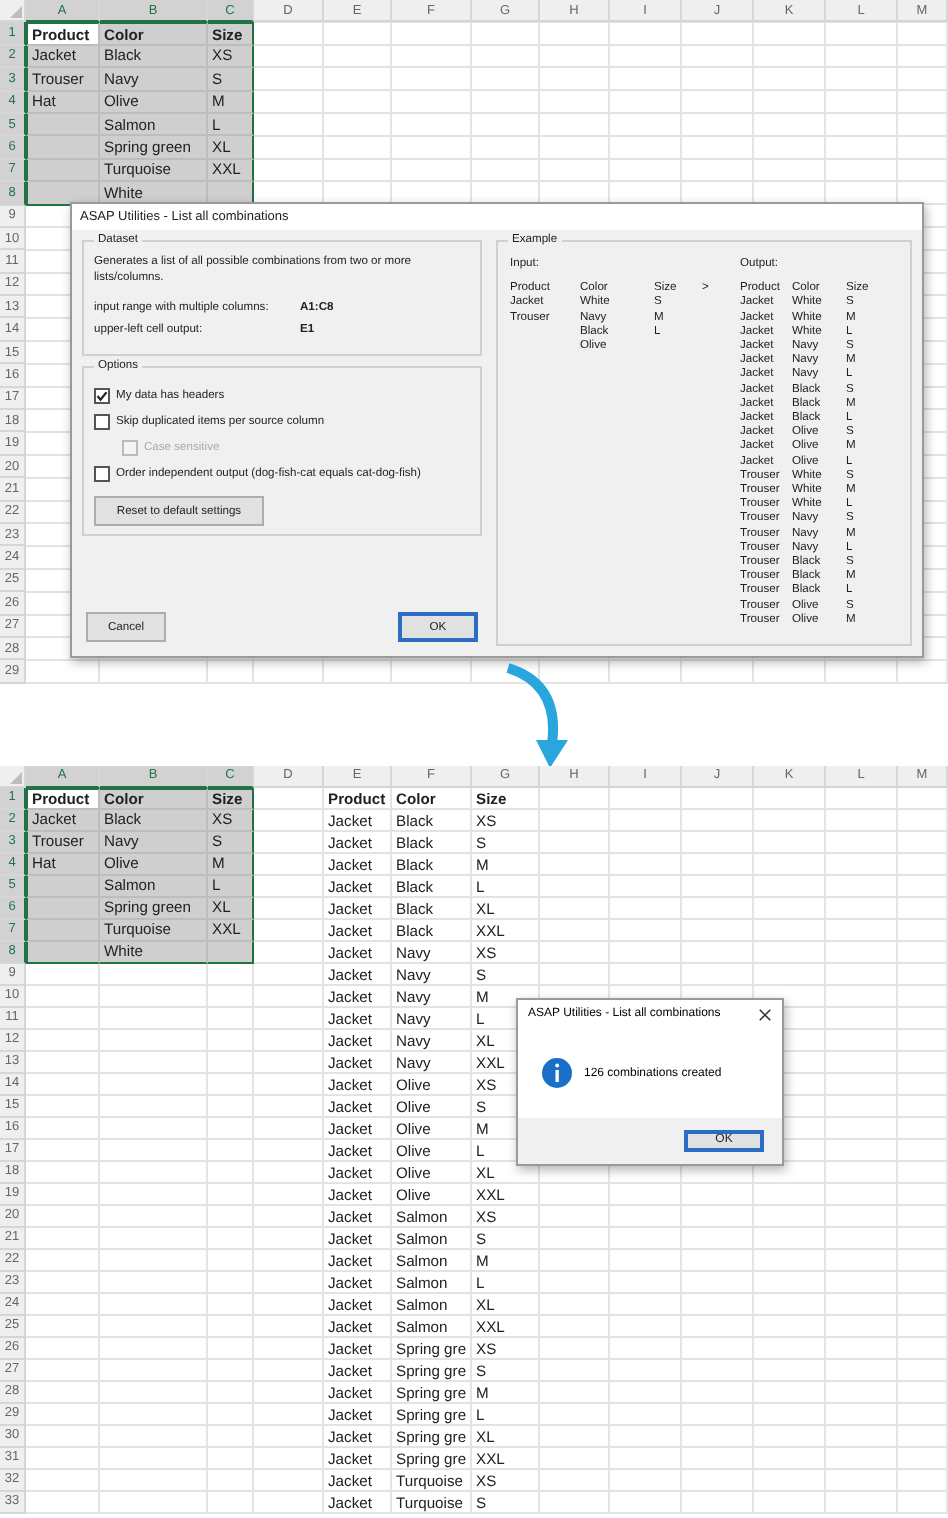  Describe the element at coordinates (765, 1014) in the screenshot. I see `close-icon` at that location.